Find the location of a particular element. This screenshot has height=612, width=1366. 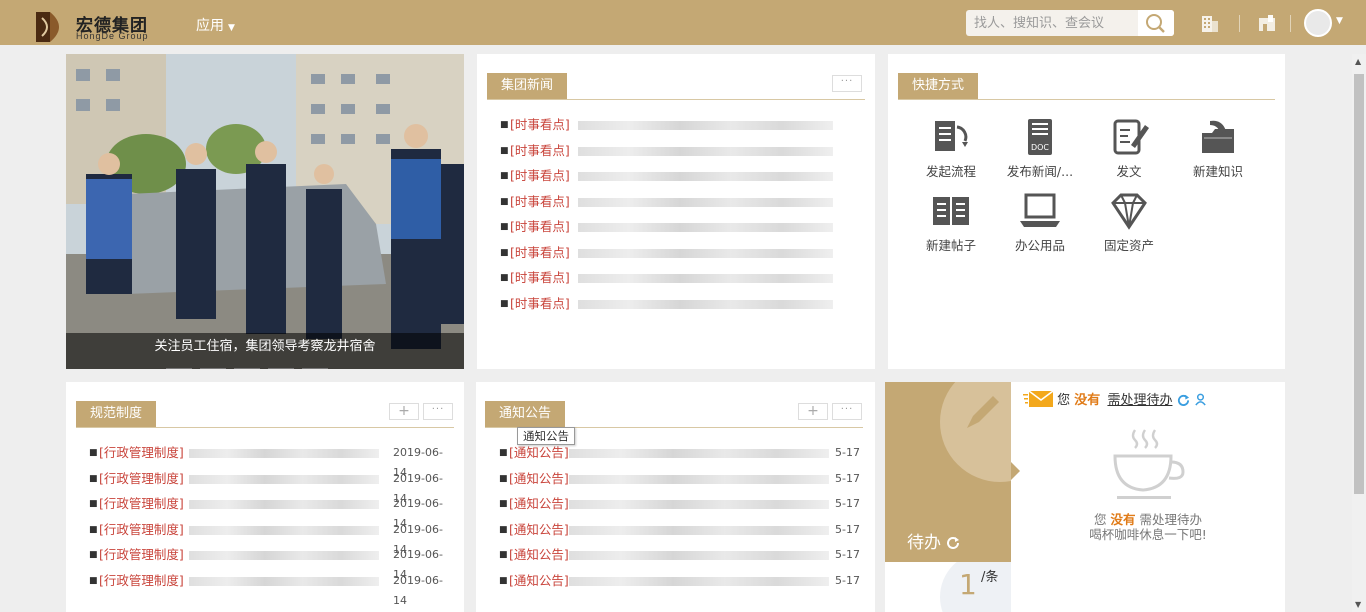

panel-title: 快捷方式 is located at coordinates (938, 86).